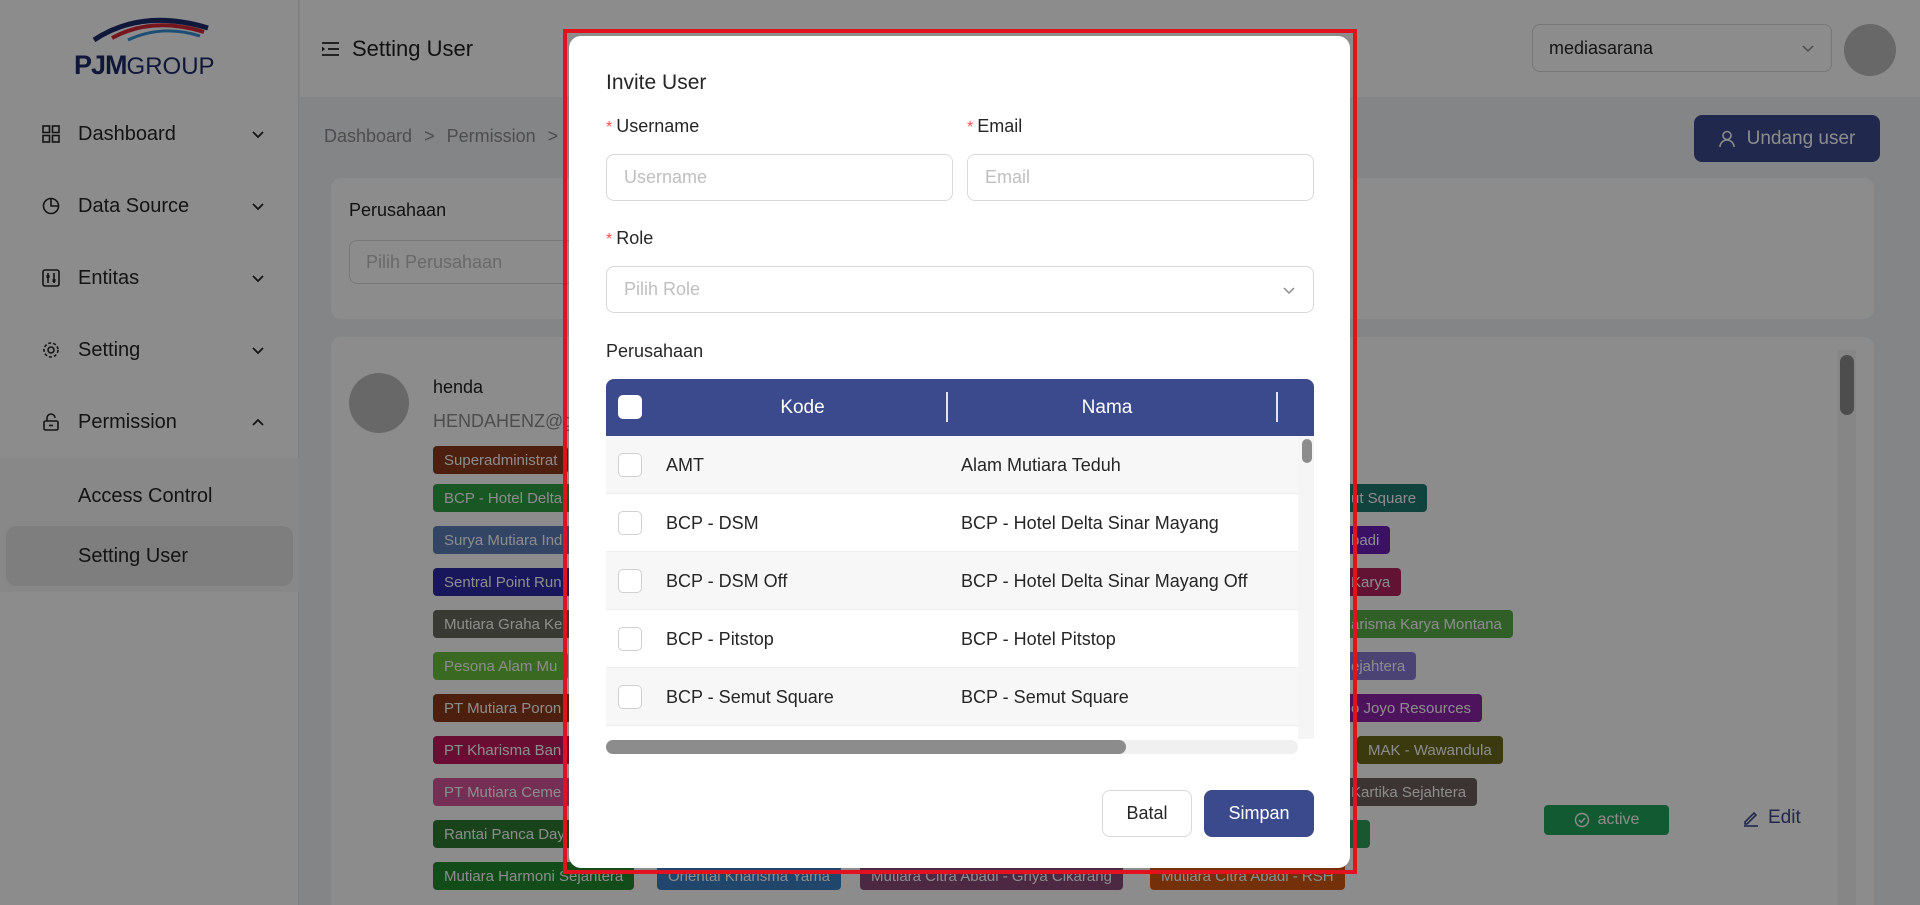  Describe the element at coordinates (1307, 451) in the screenshot. I see `table-vertical-scrollbar` at that location.